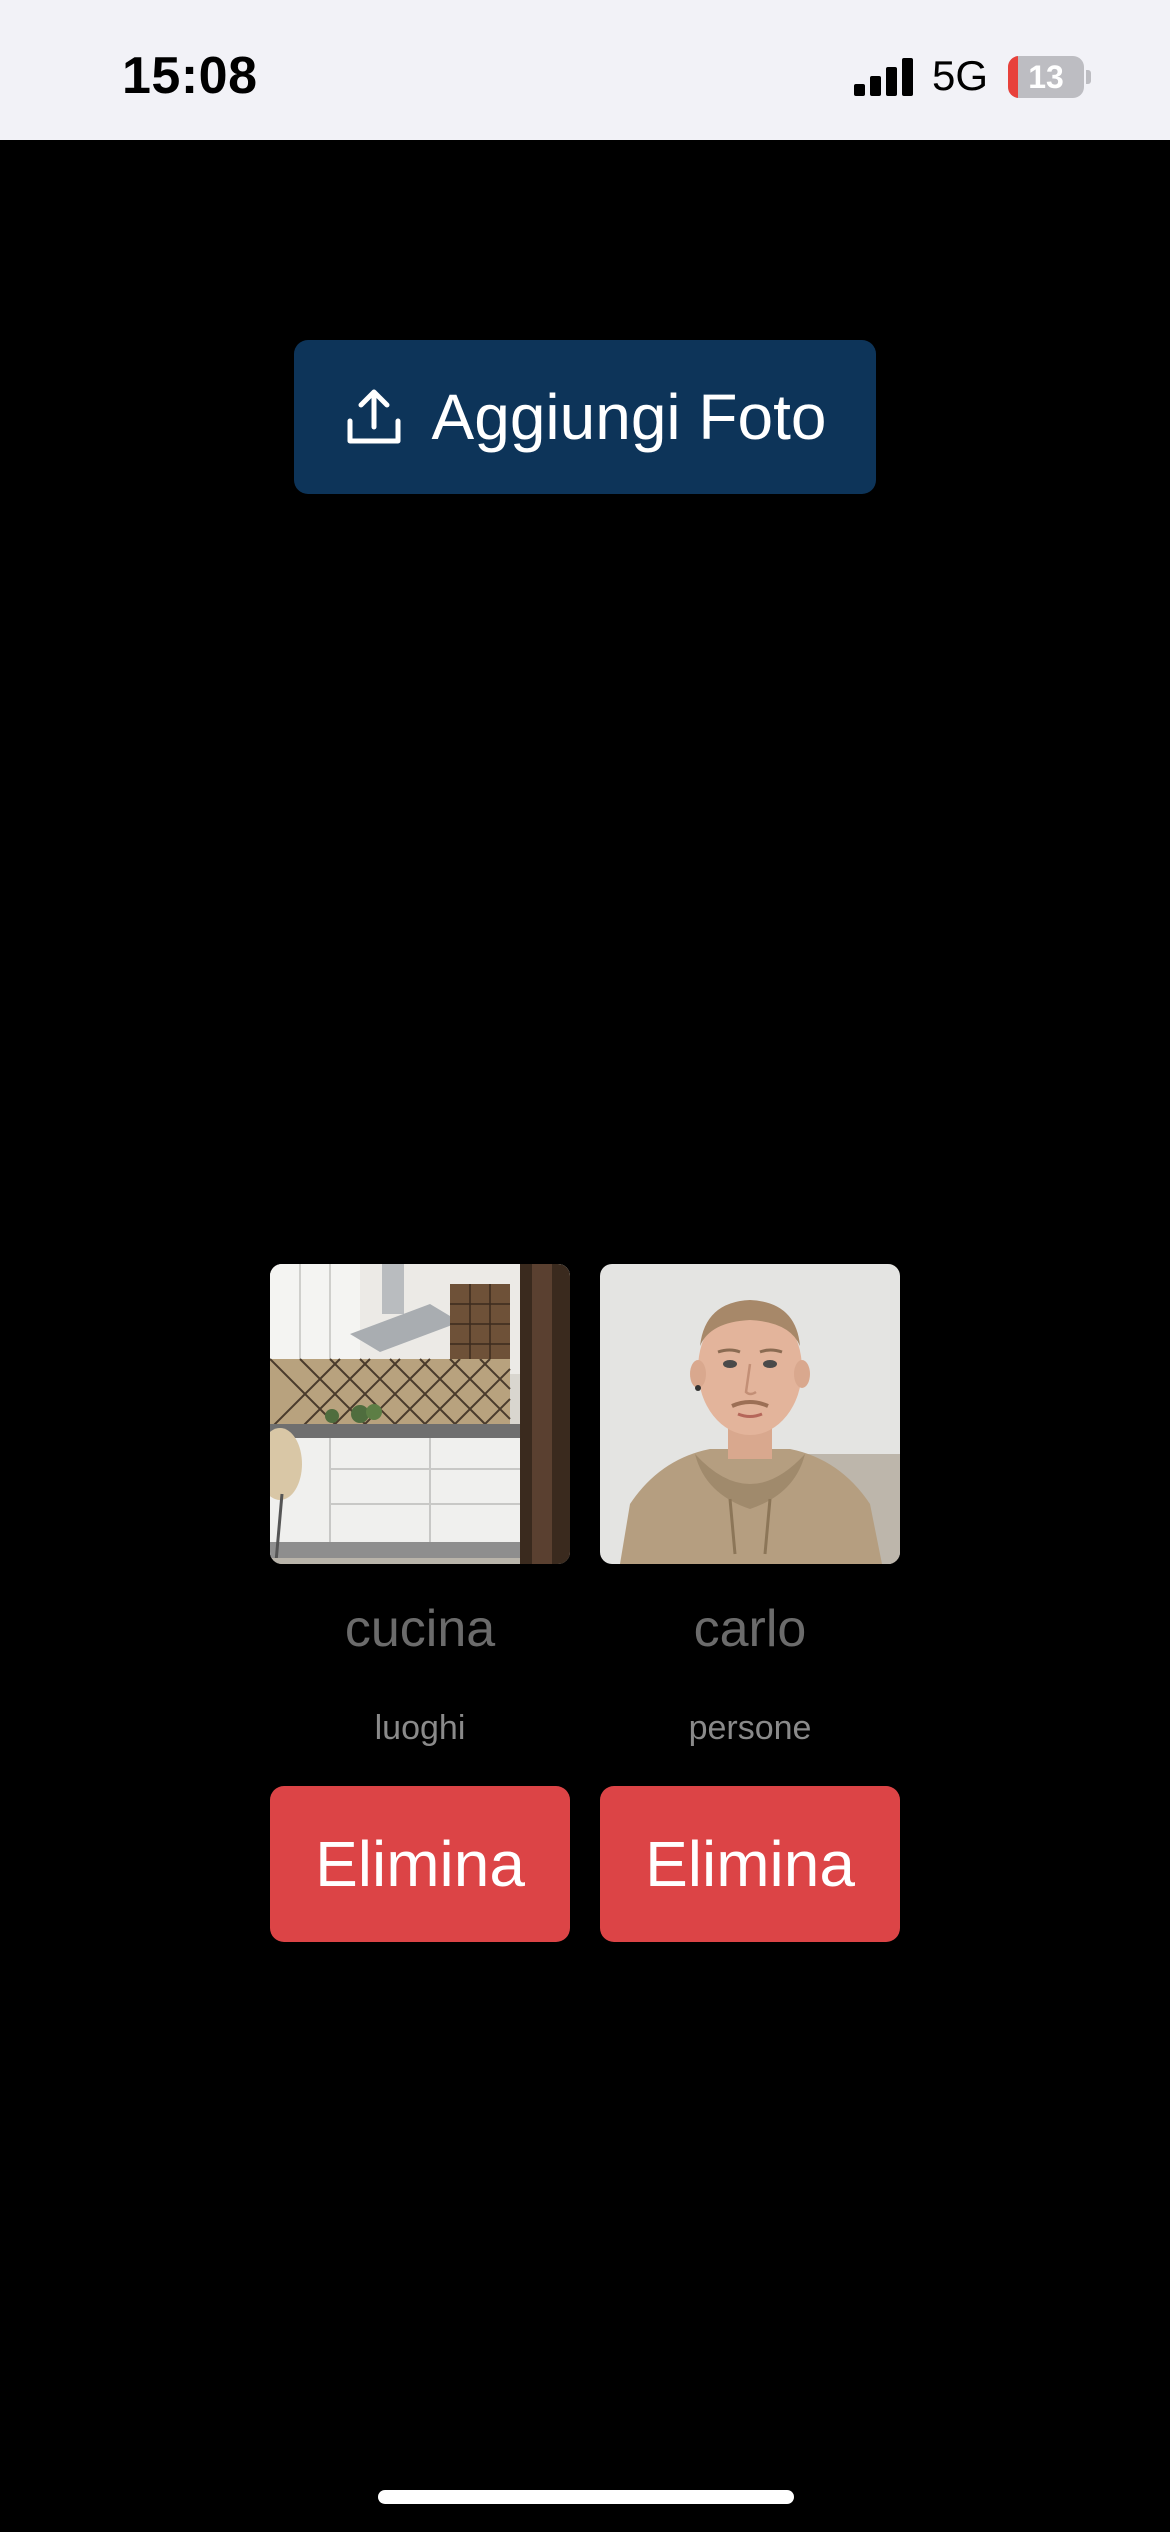 This screenshot has height=2532, width=1170. I want to click on photo-card: carlo persone Elimina, so click(750, 1603).